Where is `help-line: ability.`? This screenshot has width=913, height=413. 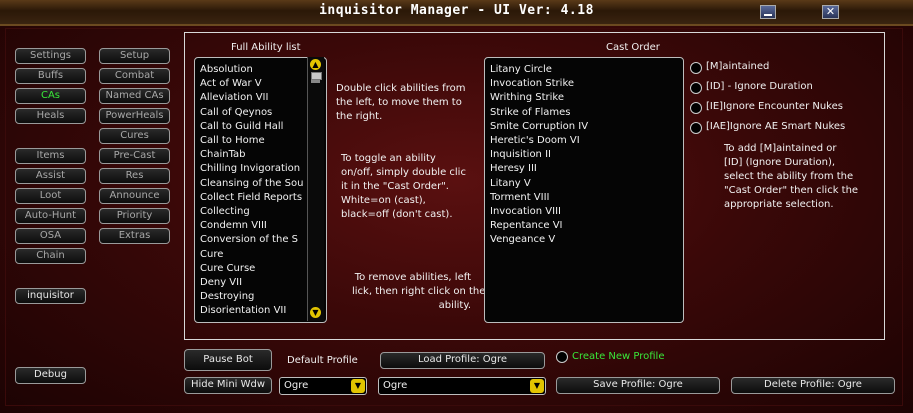 help-line: ability. is located at coordinates (454, 305).